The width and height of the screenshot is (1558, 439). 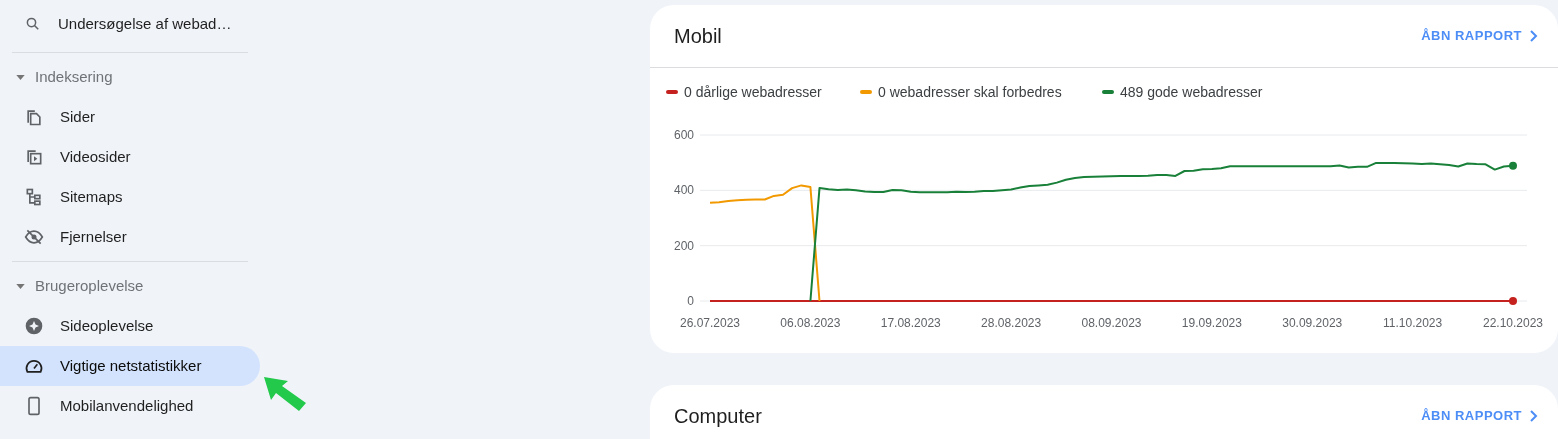 What do you see at coordinates (1011, 323) in the screenshot?
I see `x-axis-label: 28.08.2023` at bounding box center [1011, 323].